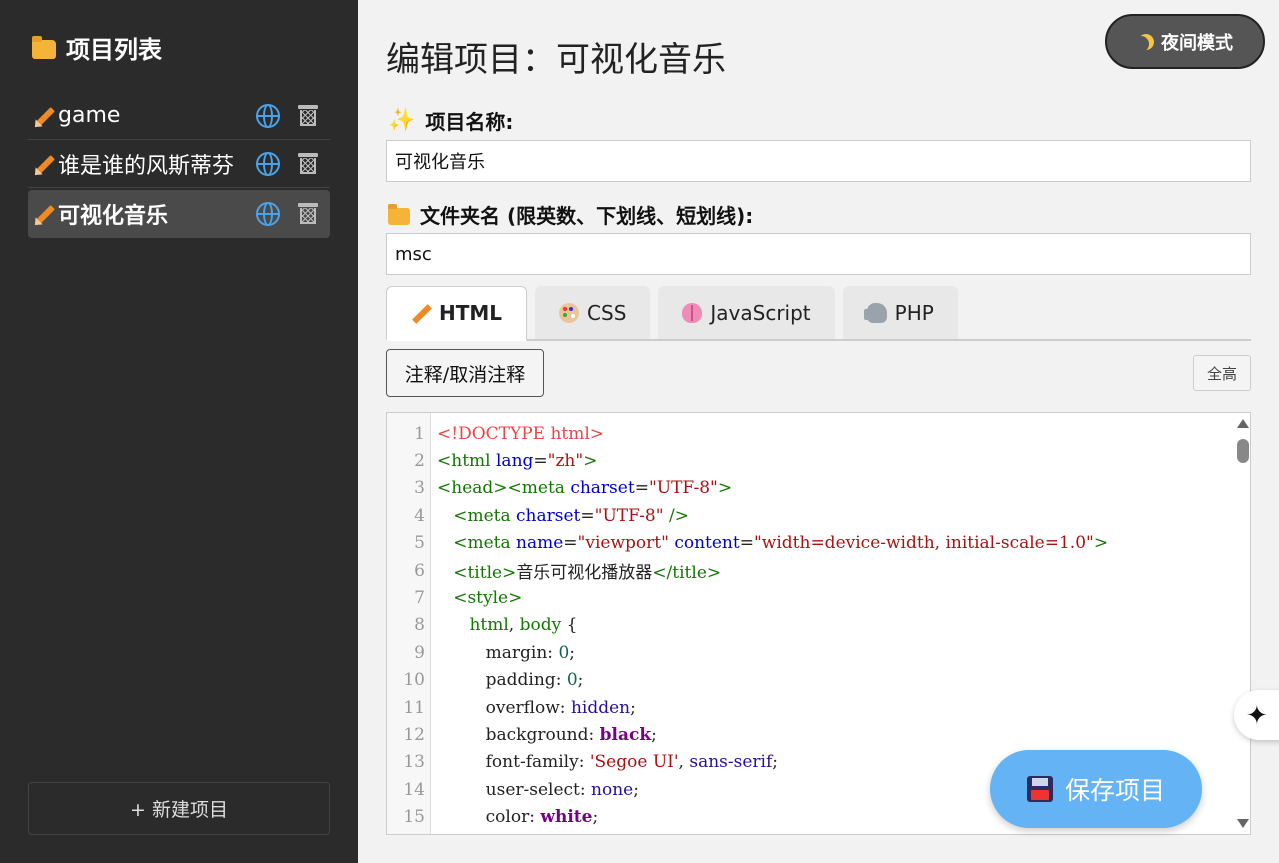 This screenshot has width=1279, height=863. Describe the element at coordinates (179, 116) in the screenshot. I see `project-item-game: game` at that location.